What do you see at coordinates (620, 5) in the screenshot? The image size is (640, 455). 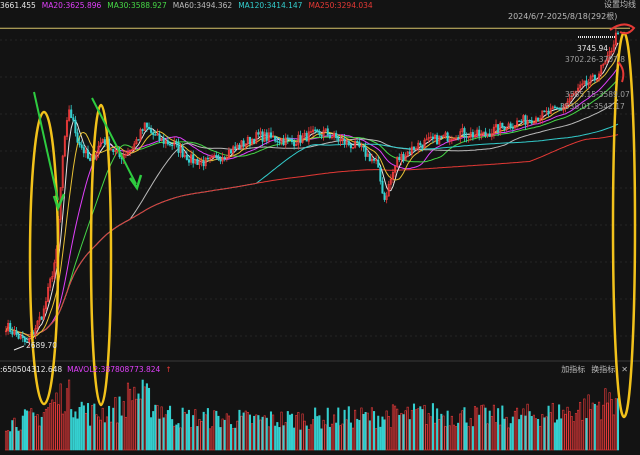 I see `settings-button: 设置均线` at bounding box center [620, 5].